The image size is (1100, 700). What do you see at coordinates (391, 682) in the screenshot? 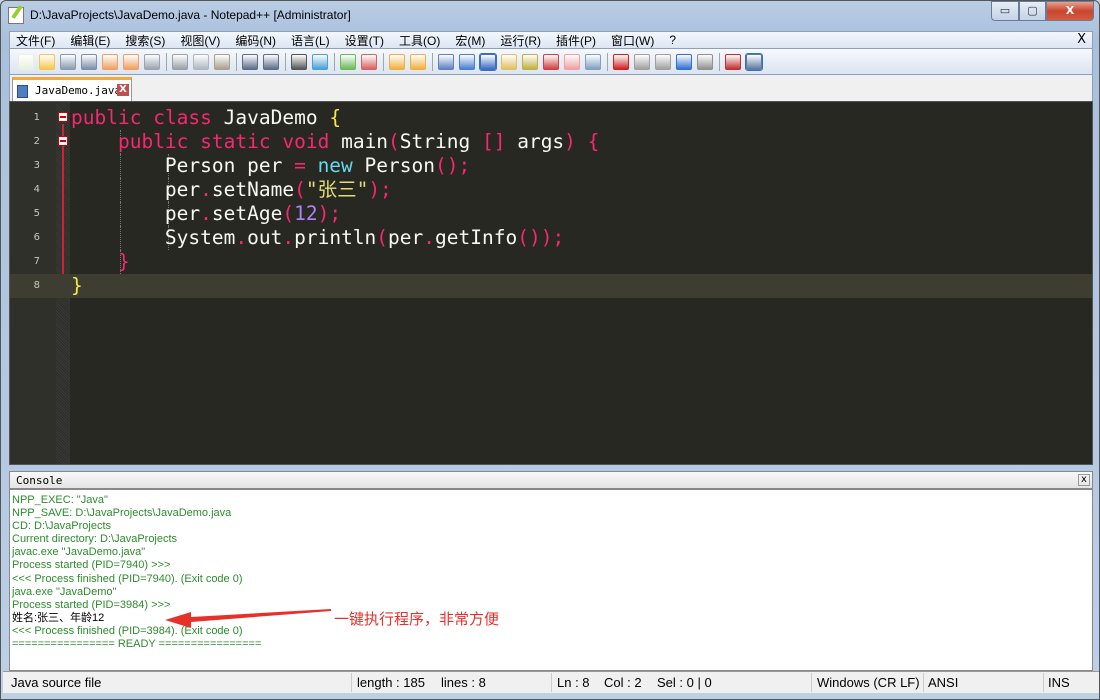
I see `status-length: length : 185` at bounding box center [391, 682].